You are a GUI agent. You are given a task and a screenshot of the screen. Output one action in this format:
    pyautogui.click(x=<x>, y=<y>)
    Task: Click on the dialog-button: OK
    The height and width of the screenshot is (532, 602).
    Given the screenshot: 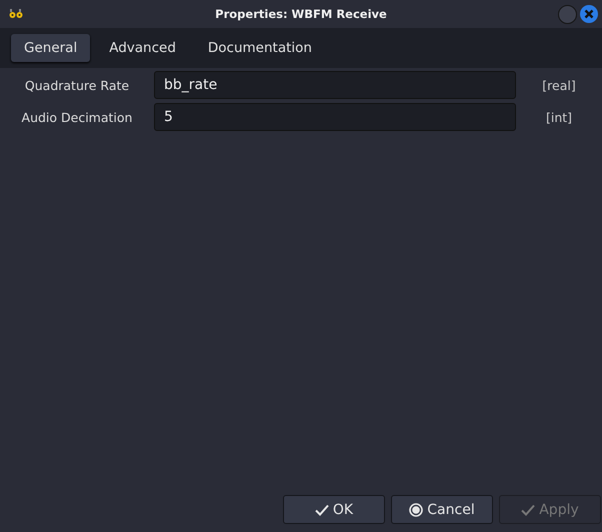 What is the action you would take?
    pyautogui.click(x=334, y=509)
    